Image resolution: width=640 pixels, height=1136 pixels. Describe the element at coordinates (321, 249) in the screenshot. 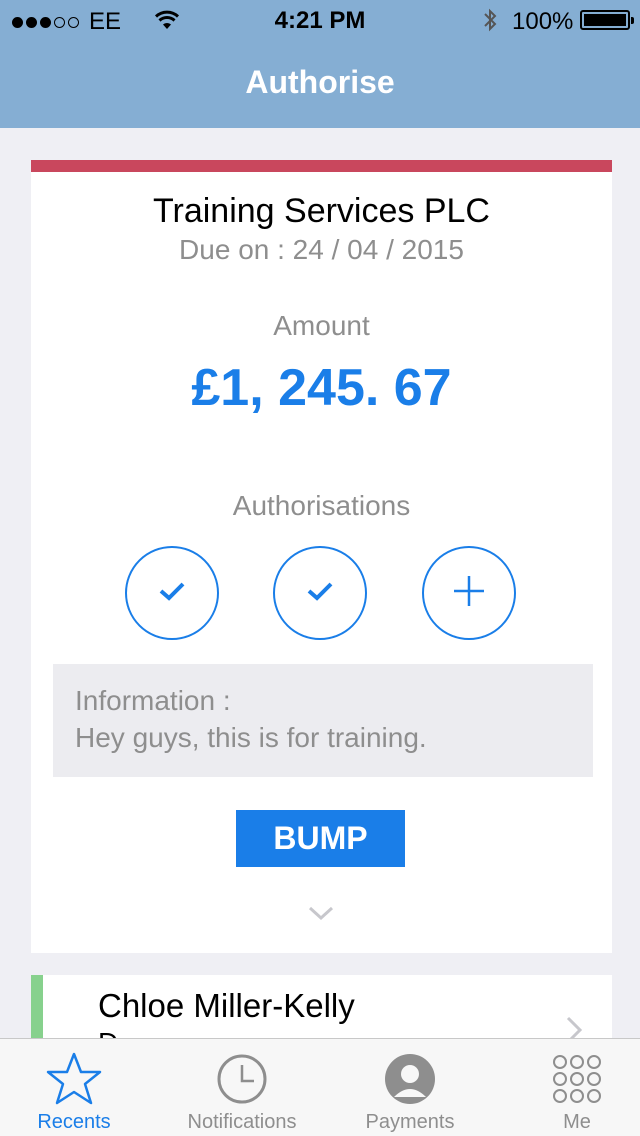

I see `due-date: Due on : 24 / 04 / 2015` at that location.